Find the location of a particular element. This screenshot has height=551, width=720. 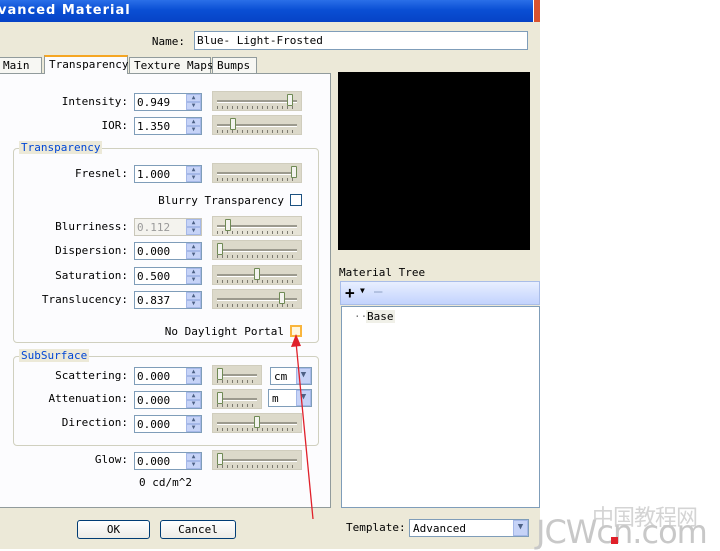

tab-transparency-label: Transparency is located at coordinates (89, 64).